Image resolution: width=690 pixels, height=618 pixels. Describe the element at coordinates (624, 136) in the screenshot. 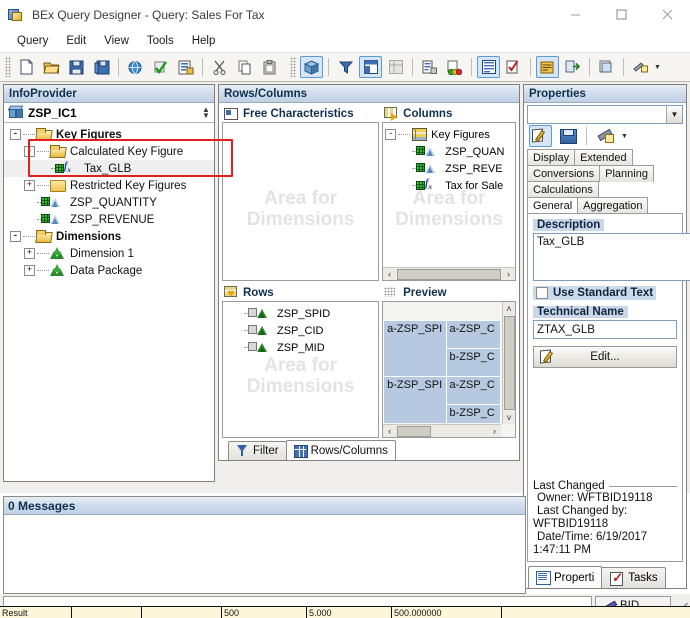

I see `properties-toolbar-caret: ▼` at that location.